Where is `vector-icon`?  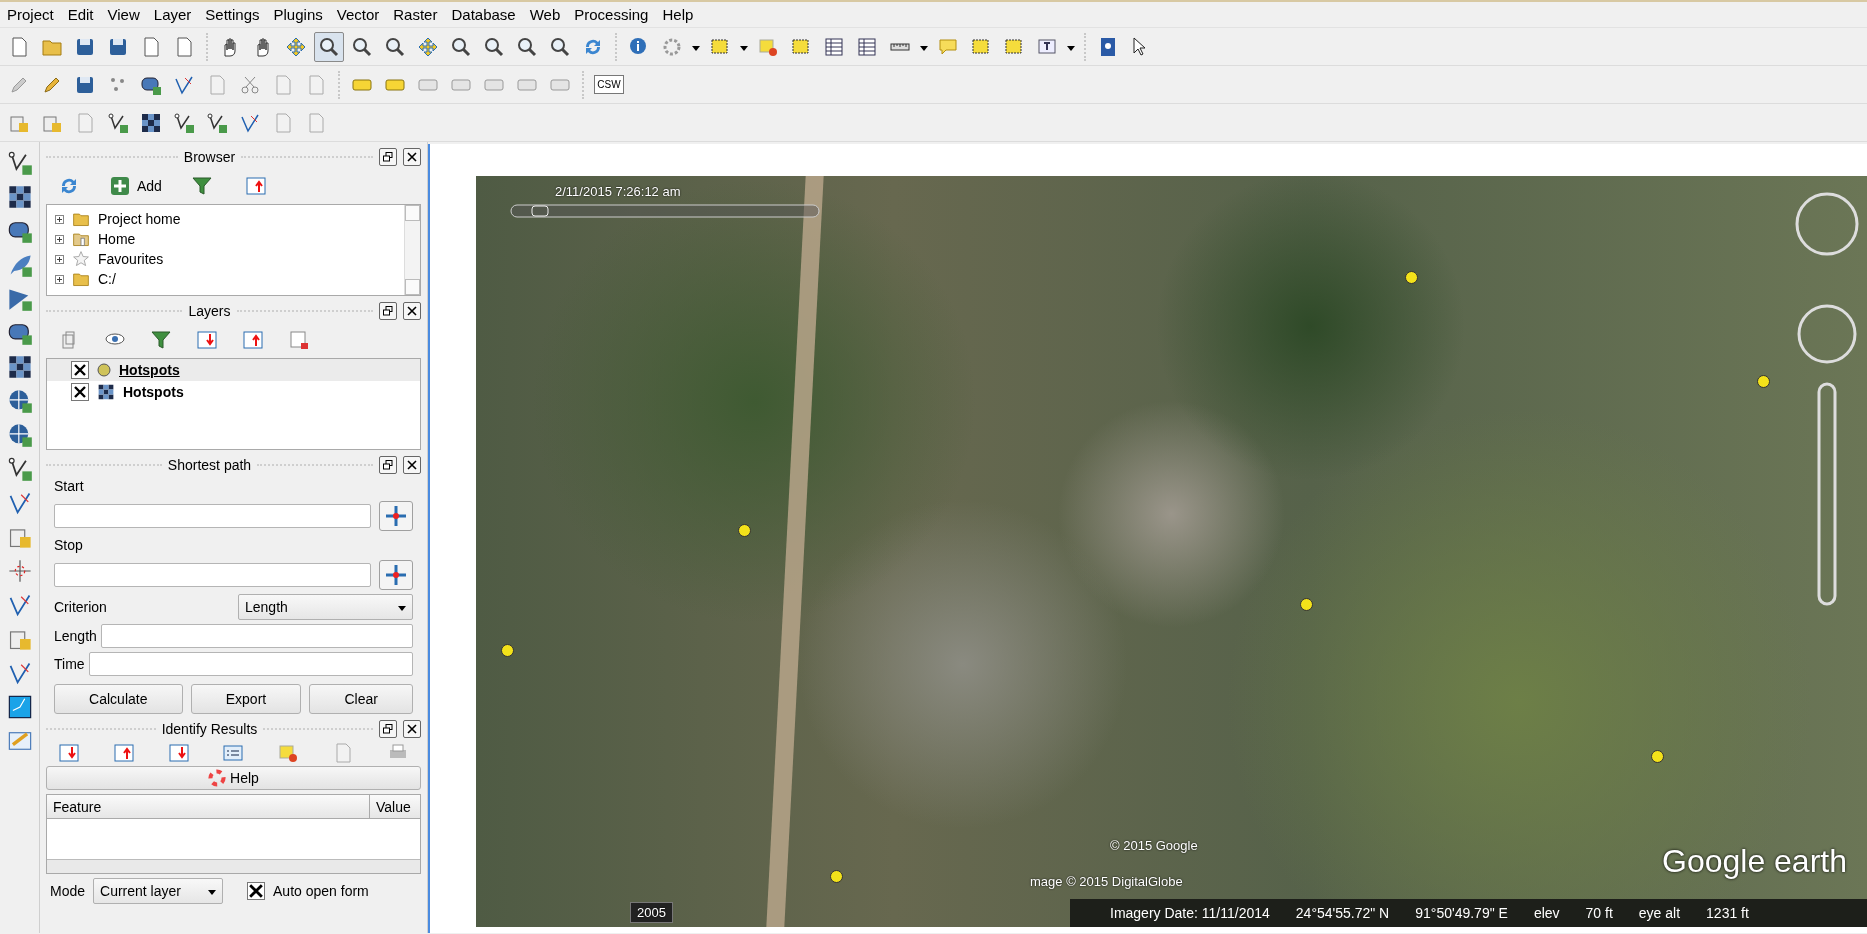 vector-icon is located at coordinates (217, 122).